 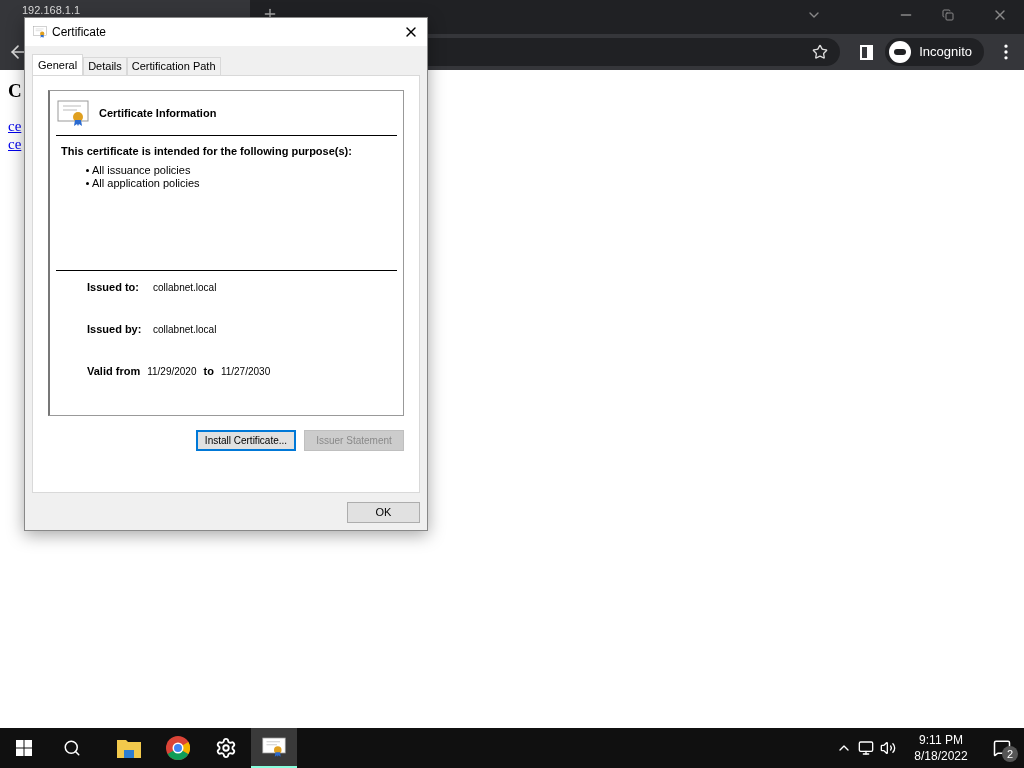 I want to click on dialog-title: Certificate, so click(x=79, y=32).